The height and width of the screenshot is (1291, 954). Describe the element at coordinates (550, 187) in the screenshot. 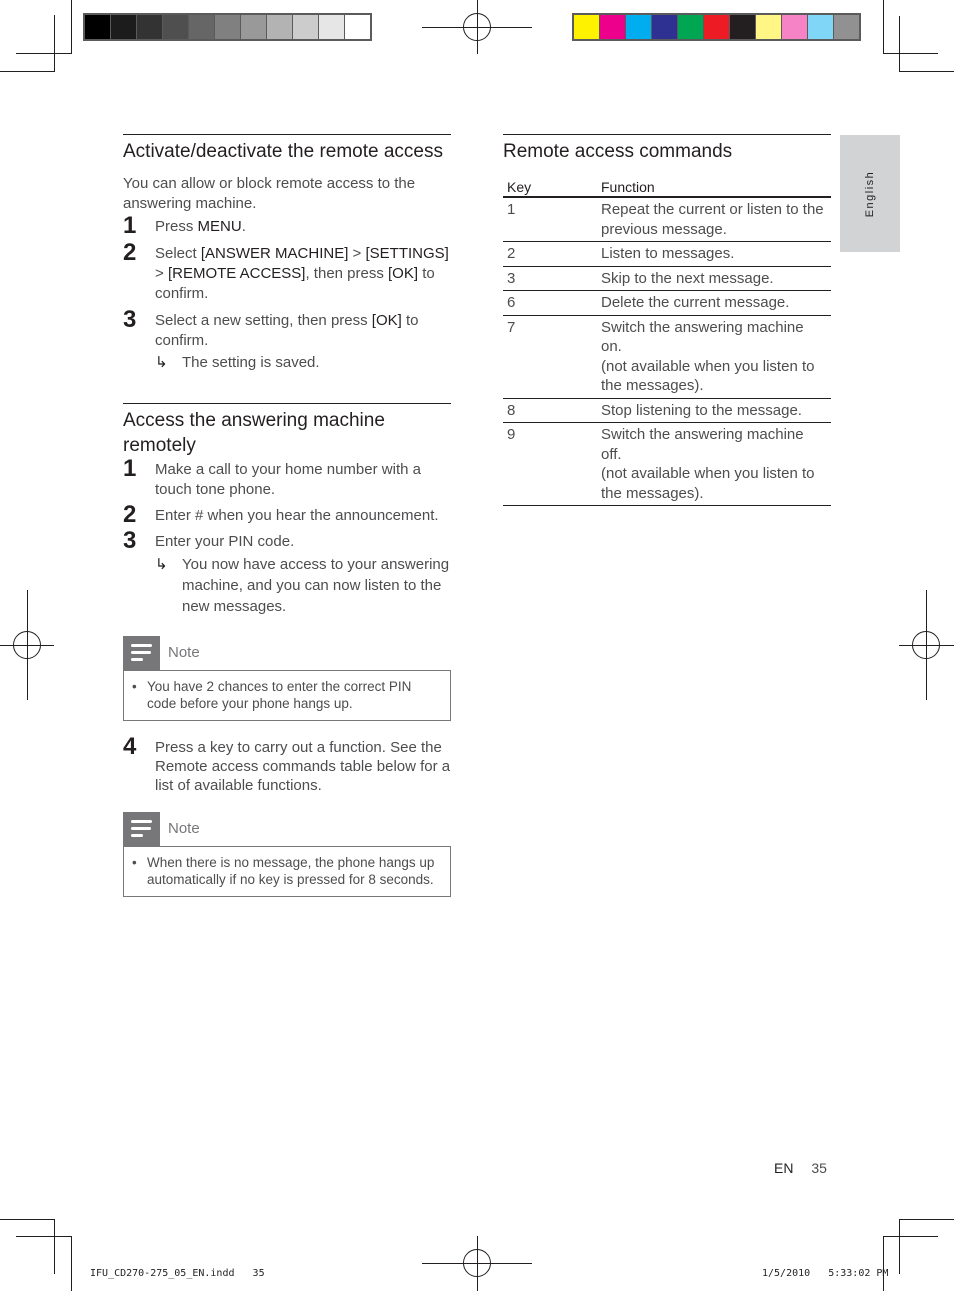

I see `column-header-key: Key` at that location.